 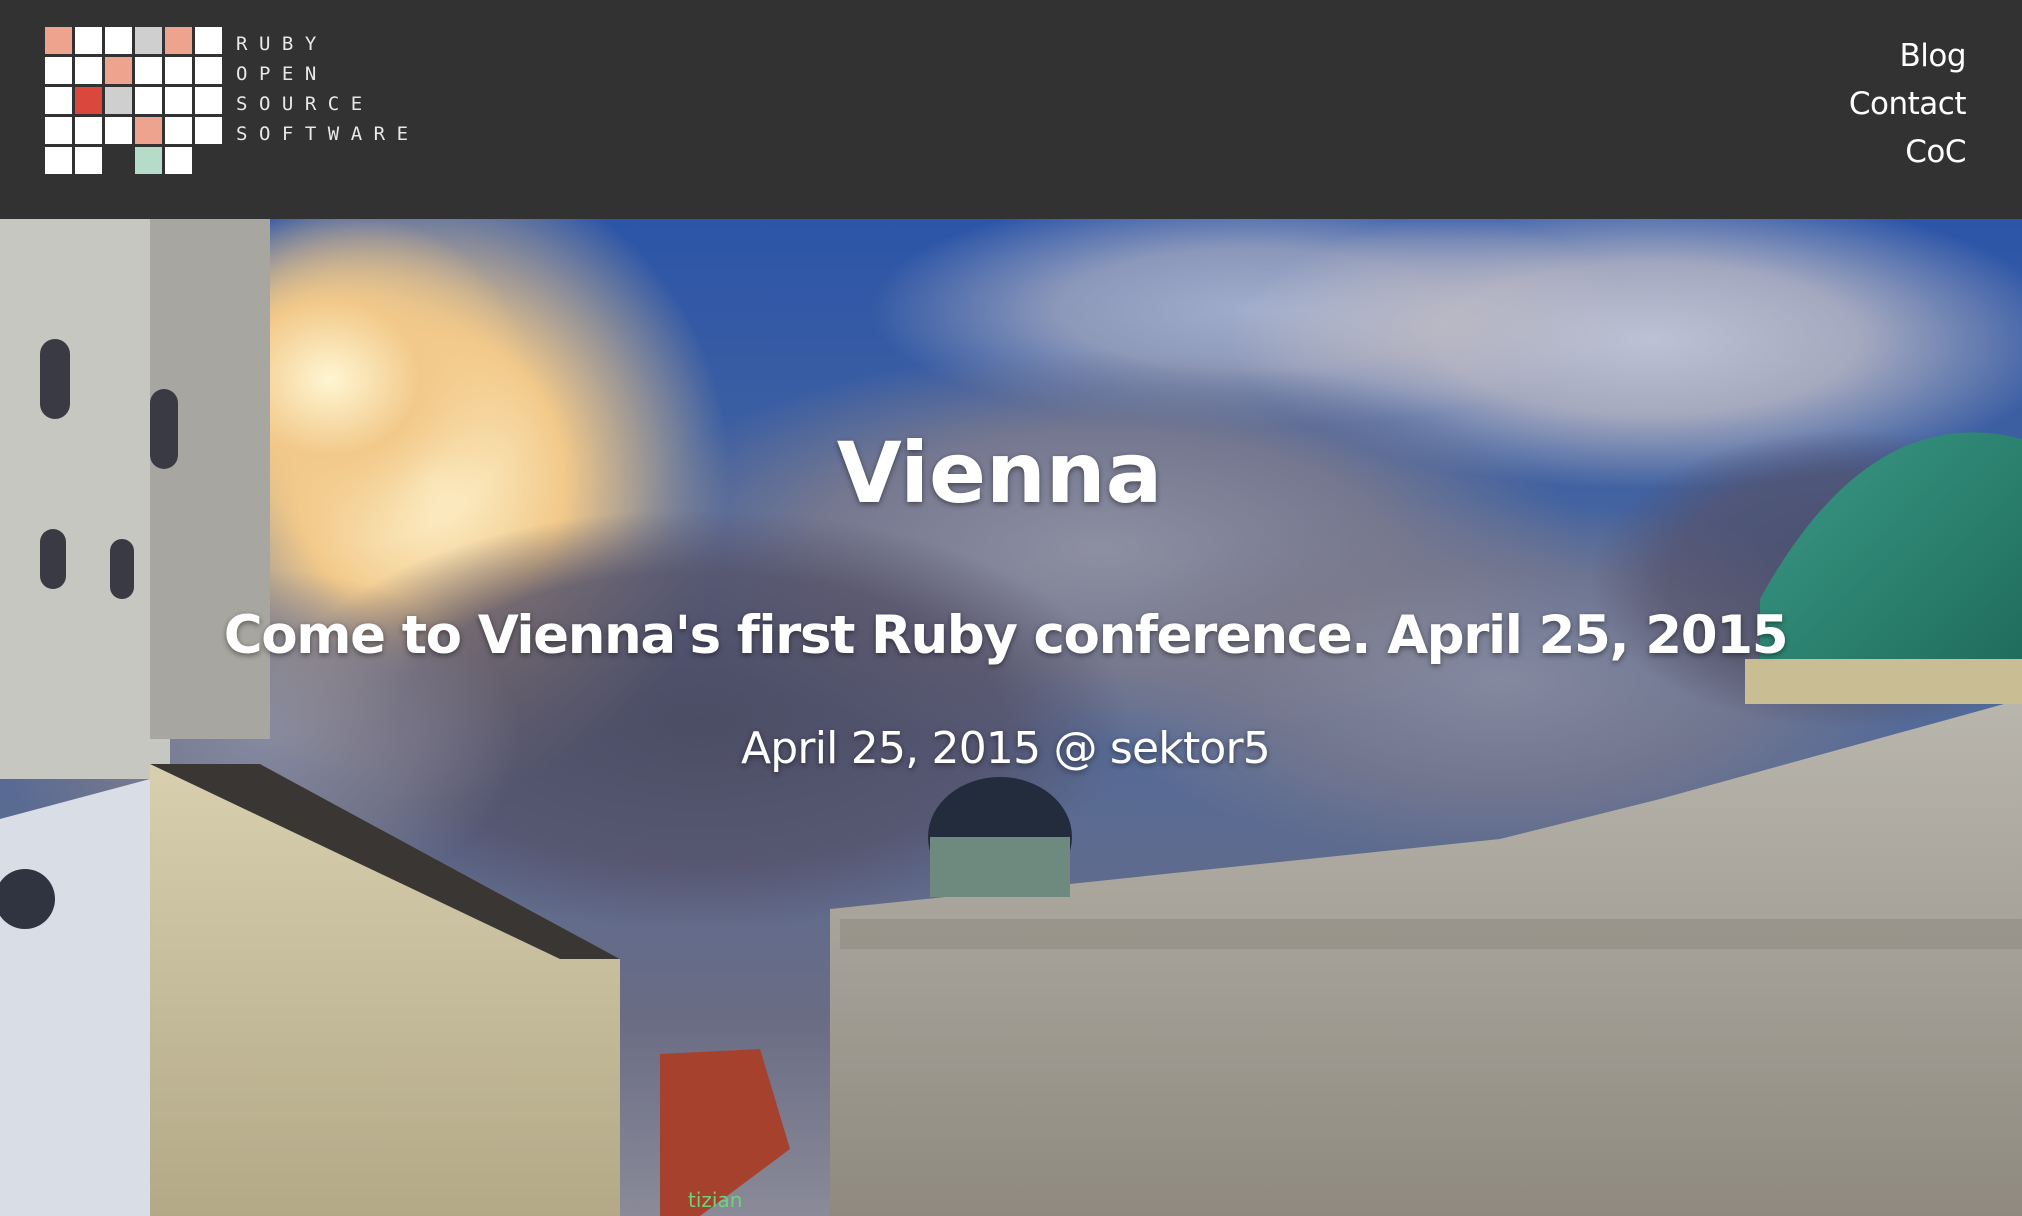 What do you see at coordinates (1907, 152) in the screenshot?
I see `nav-link-coc: CoC` at bounding box center [1907, 152].